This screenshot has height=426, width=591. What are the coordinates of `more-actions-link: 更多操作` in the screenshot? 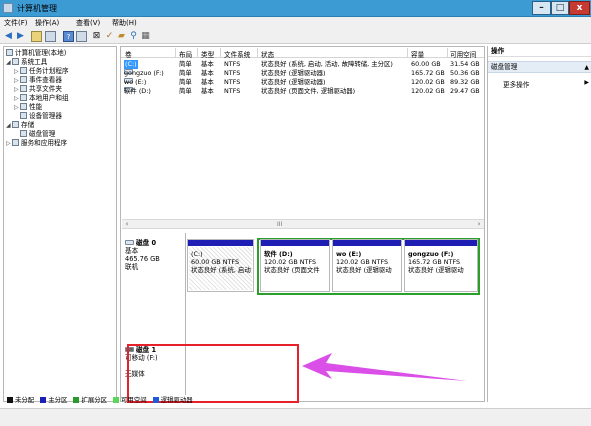 It's located at (516, 84).